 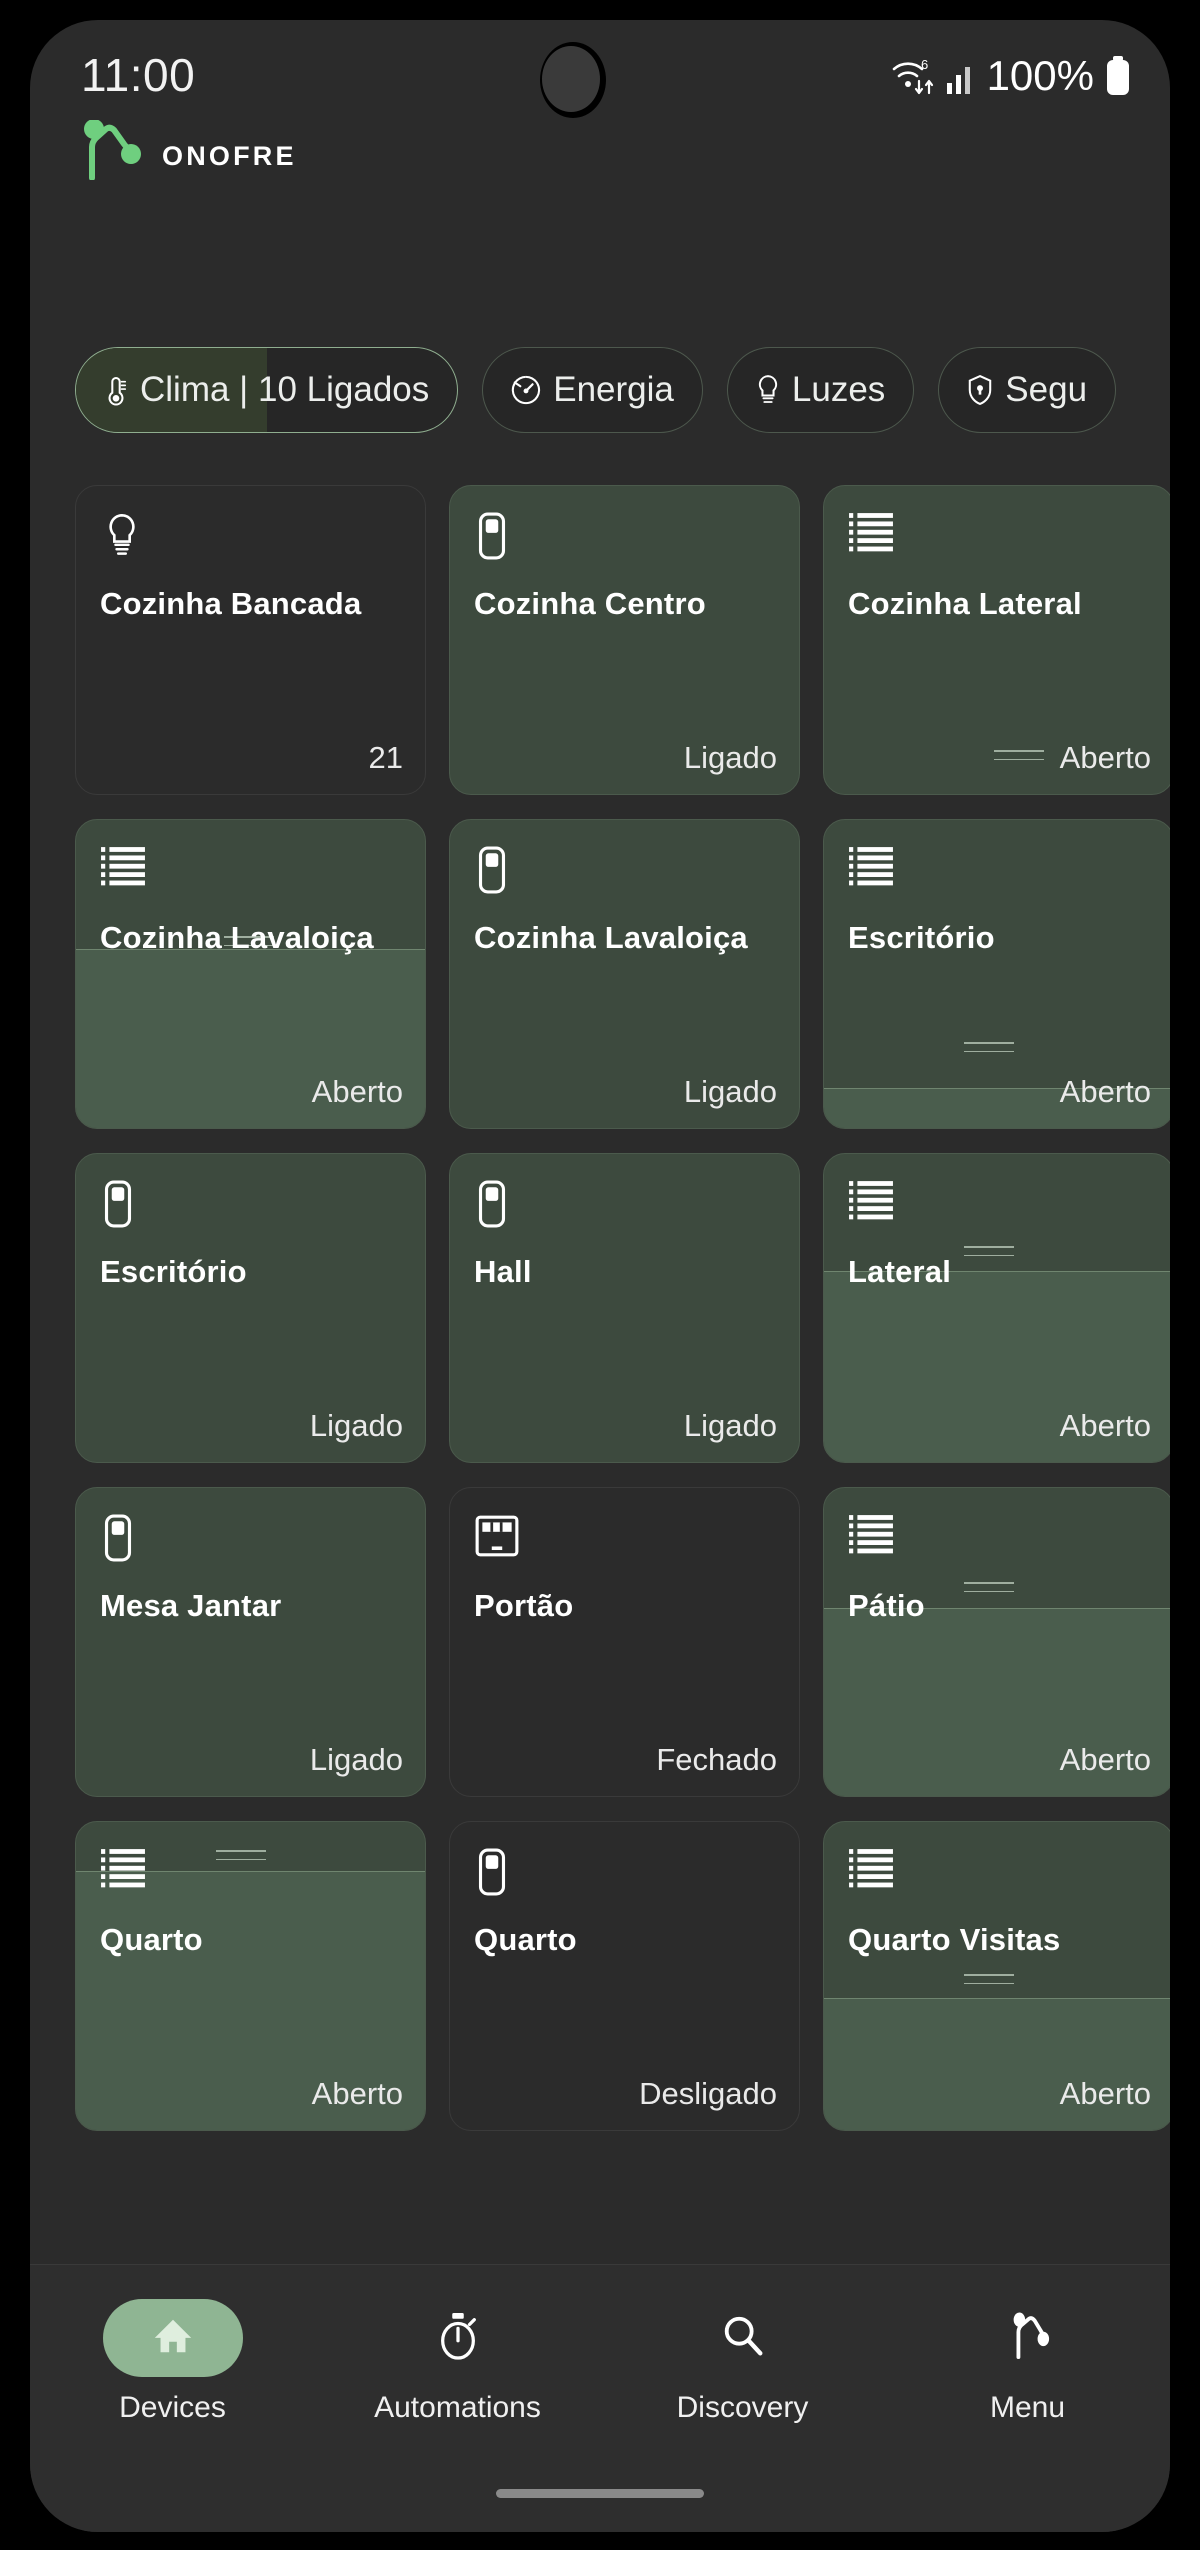 What do you see at coordinates (497, 1537) in the screenshot?
I see `garage-door-icon` at bounding box center [497, 1537].